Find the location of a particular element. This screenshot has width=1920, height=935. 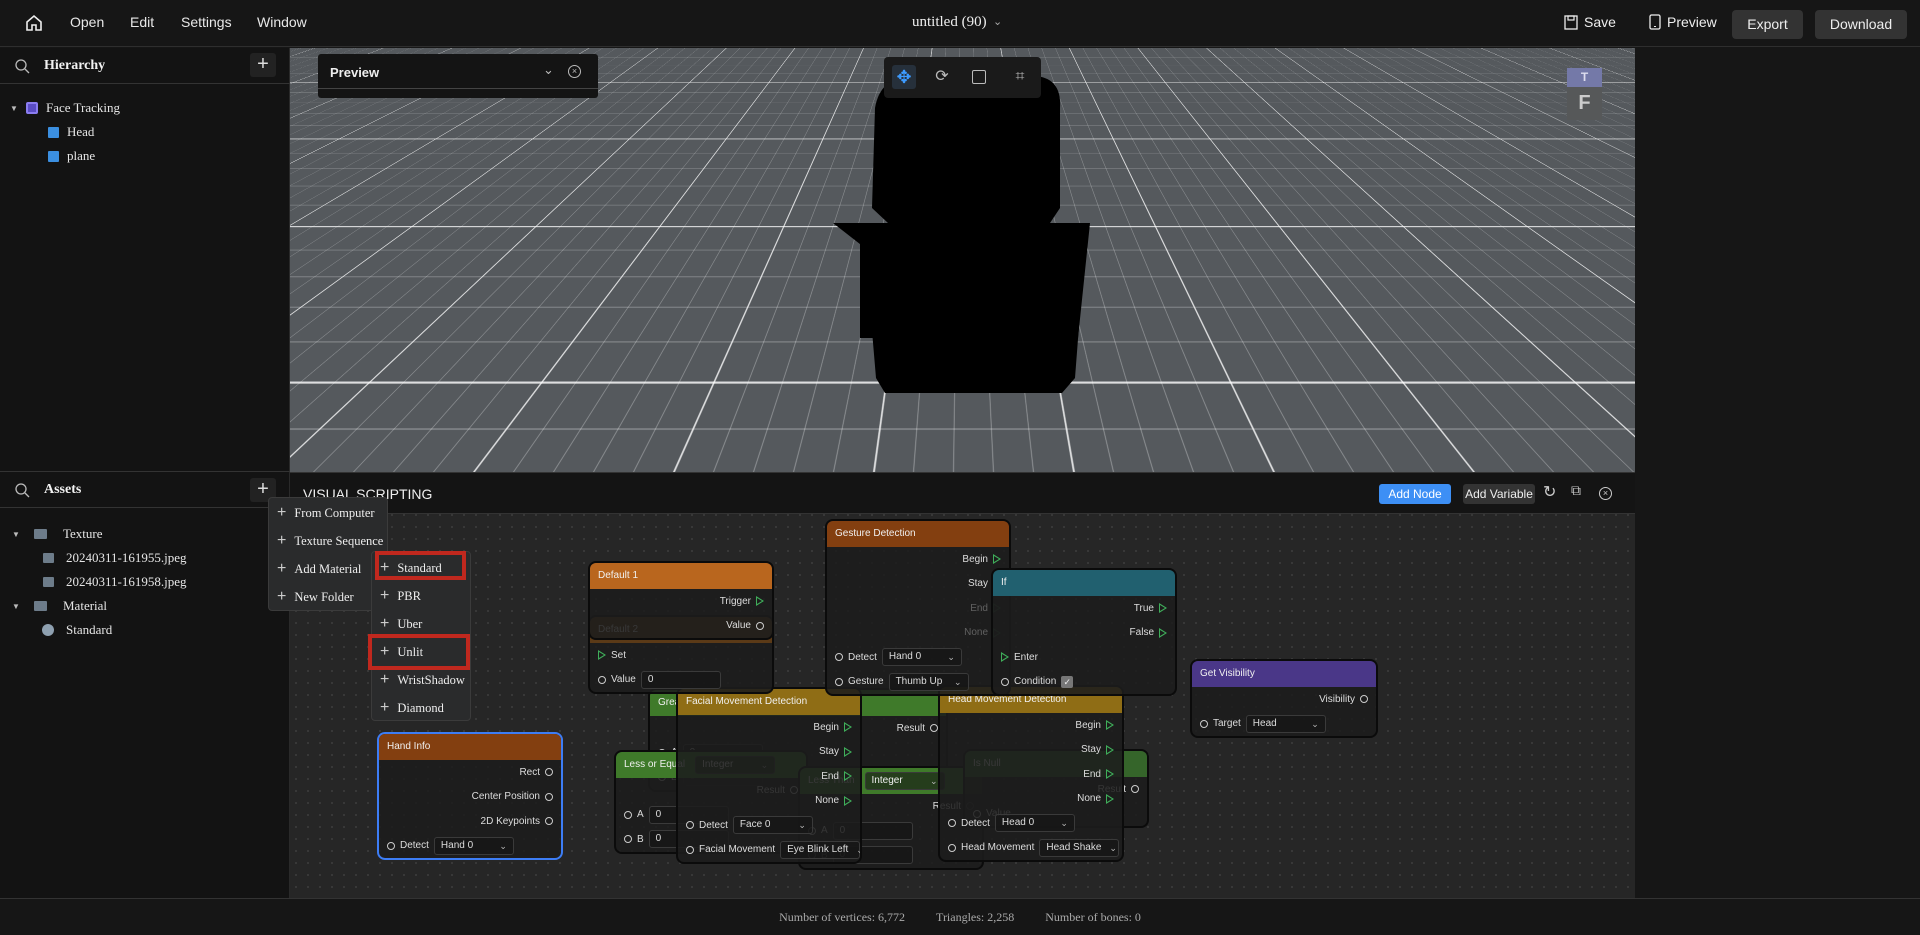

node-select: Head Shake is located at coordinates (1079, 847).